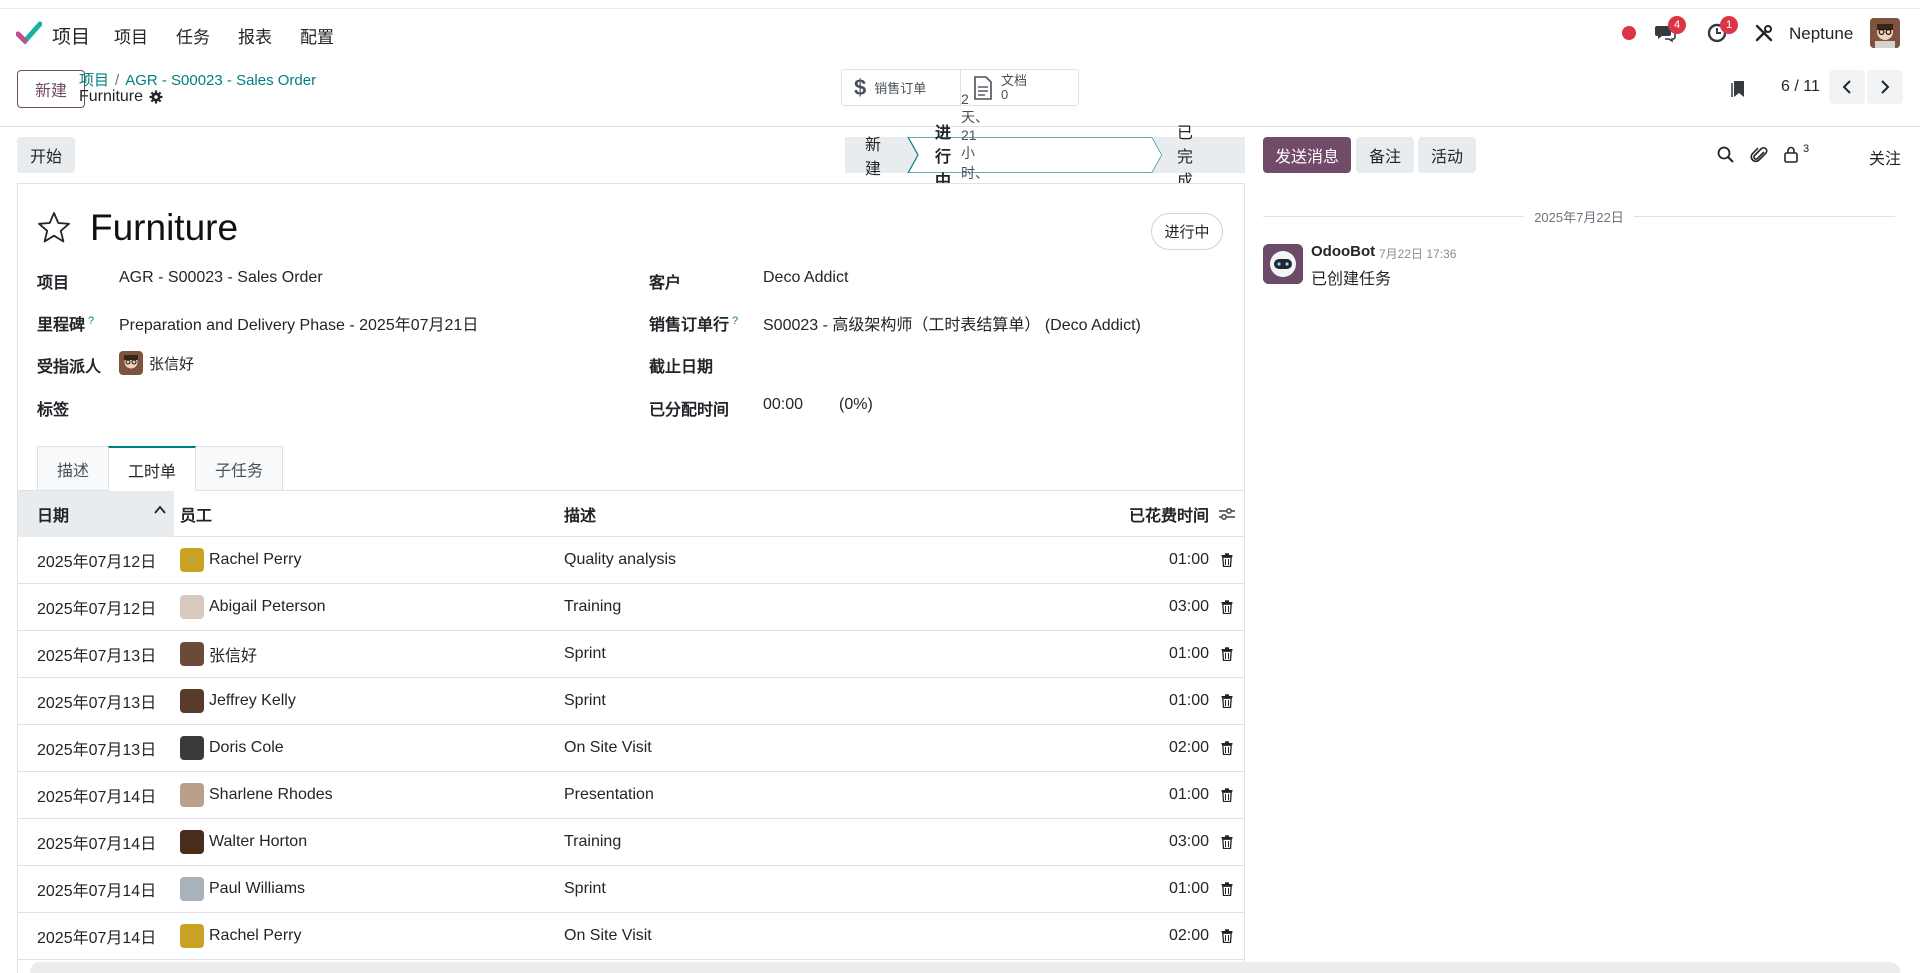 This screenshot has width=1920, height=973. I want to click on cell-employee: Doris Cole, so click(369, 748).